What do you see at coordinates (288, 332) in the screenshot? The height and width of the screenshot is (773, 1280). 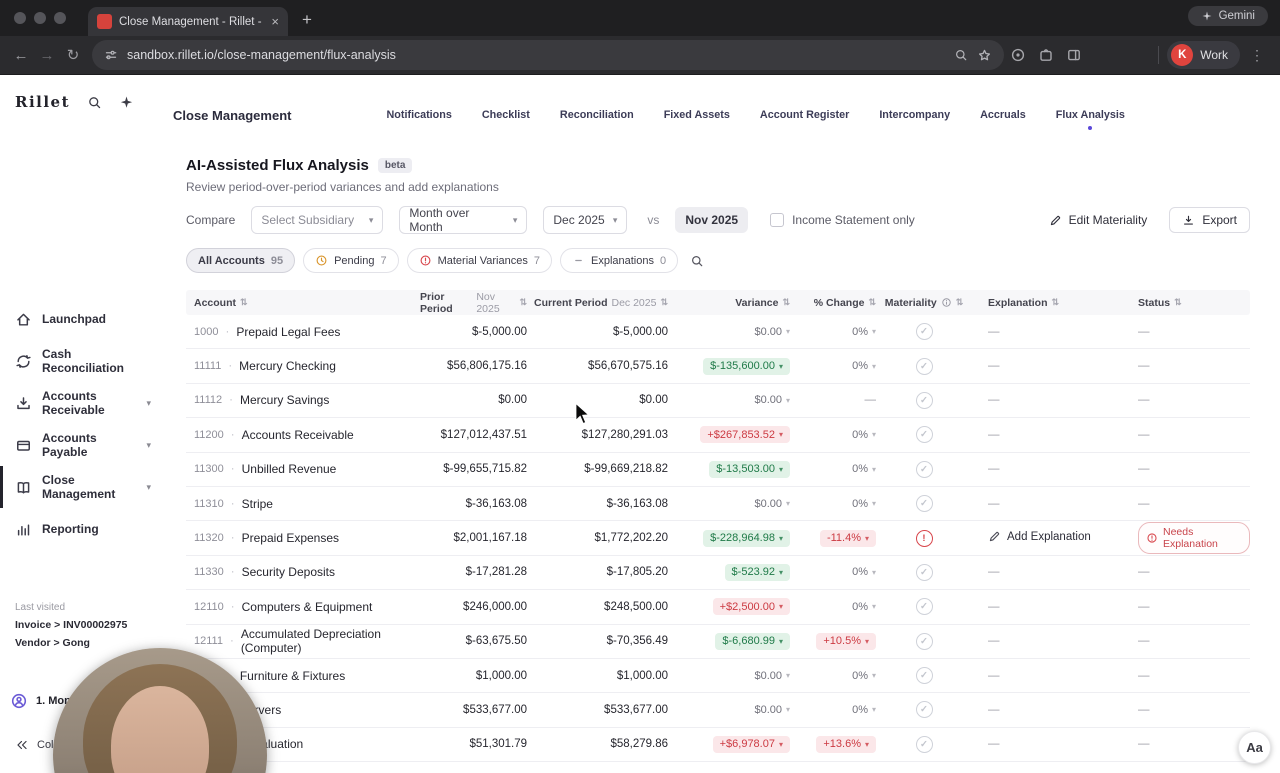 I see `account-name: Prepaid Legal Fees` at bounding box center [288, 332].